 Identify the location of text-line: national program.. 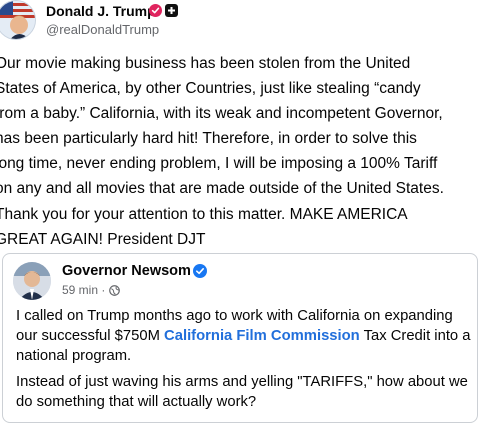
(74, 356).